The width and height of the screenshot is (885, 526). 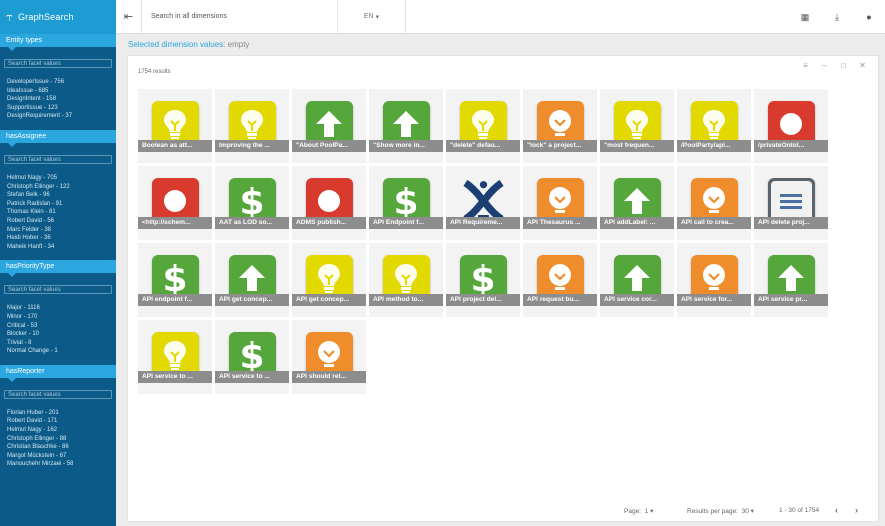 What do you see at coordinates (61, 82) in the screenshot?
I see `facet-value: DeveloperIssue - 756` at bounding box center [61, 82].